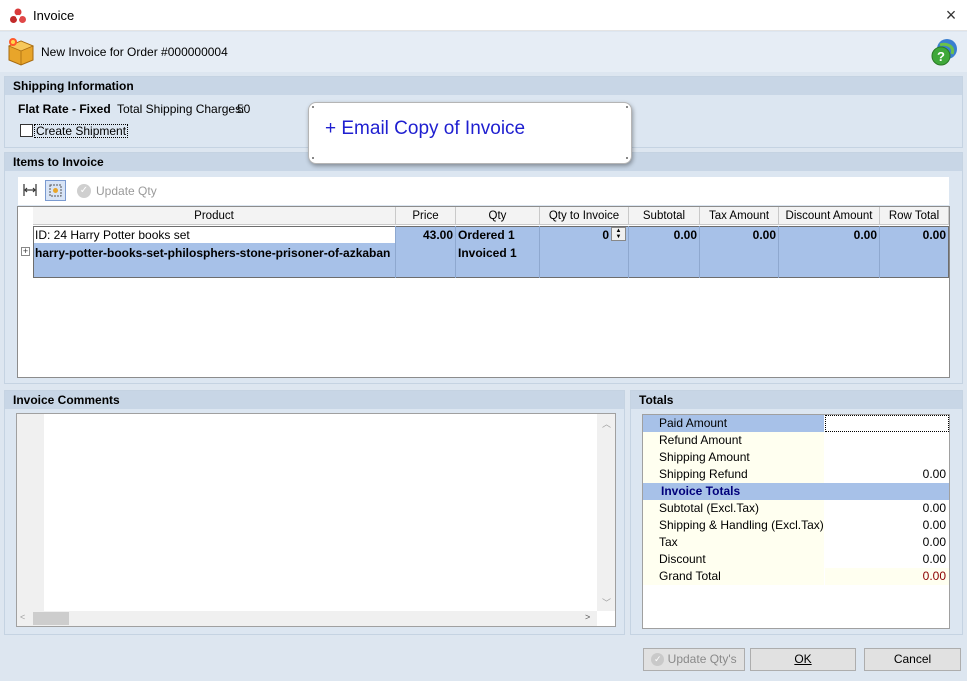 The height and width of the screenshot is (681, 967). Describe the element at coordinates (934, 235) in the screenshot. I see `row-total-value: 0.00` at that location.